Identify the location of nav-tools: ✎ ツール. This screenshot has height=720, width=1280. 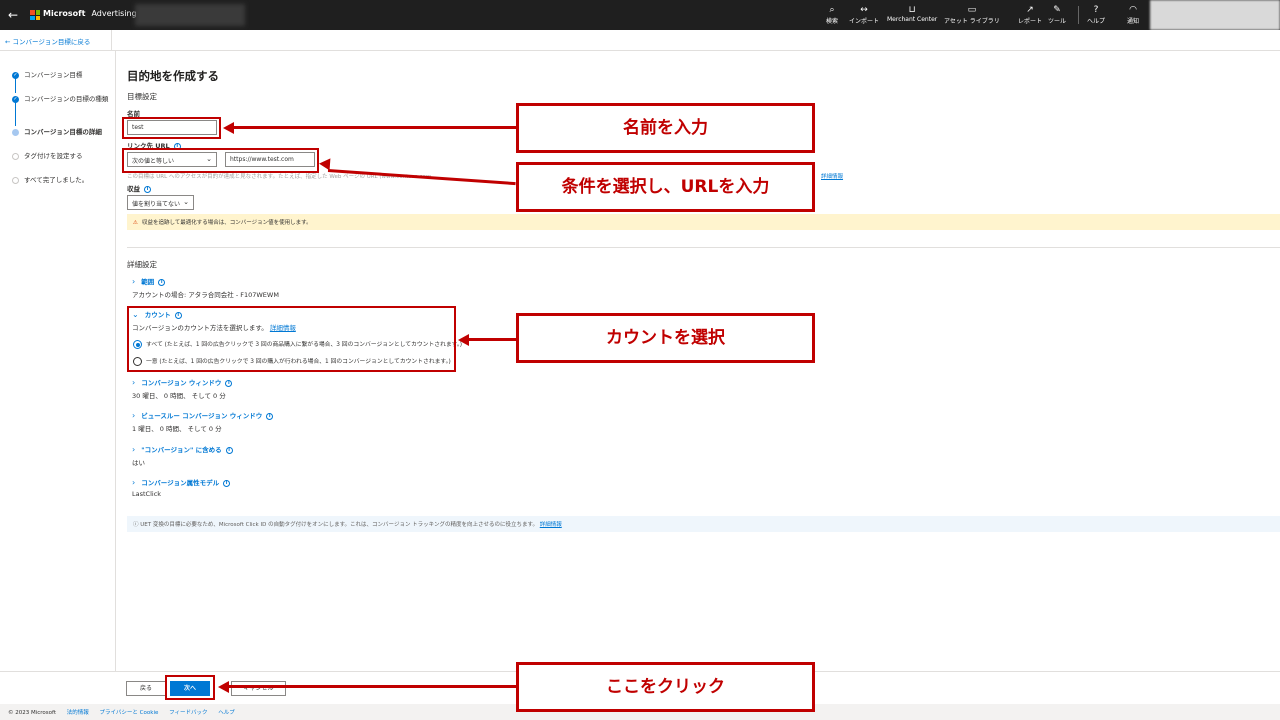
(1057, 15).